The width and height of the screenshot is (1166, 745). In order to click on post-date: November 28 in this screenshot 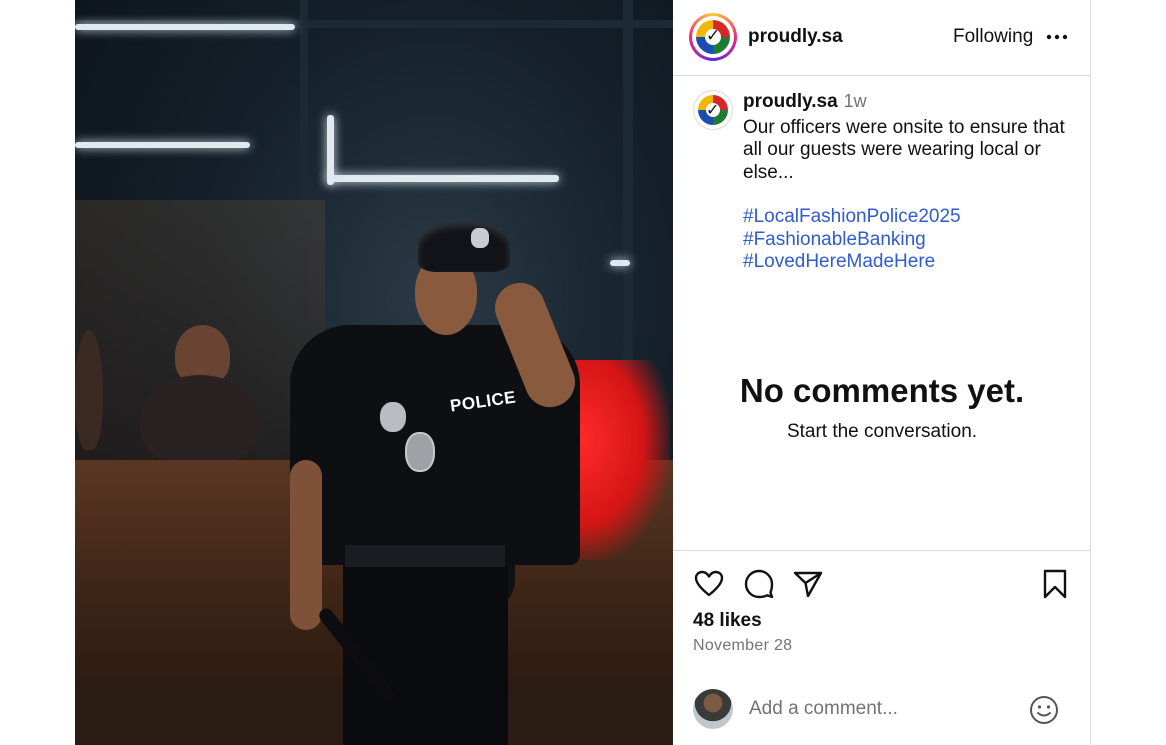, I will do `click(742, 646)`.